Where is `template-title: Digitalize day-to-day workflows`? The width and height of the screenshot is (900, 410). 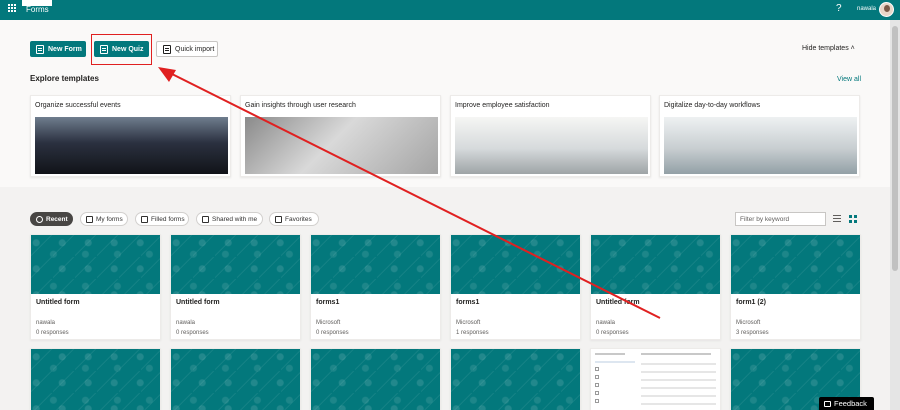
template-title: Digitalize day-to-day workflows is located at coordinates (712, 105).